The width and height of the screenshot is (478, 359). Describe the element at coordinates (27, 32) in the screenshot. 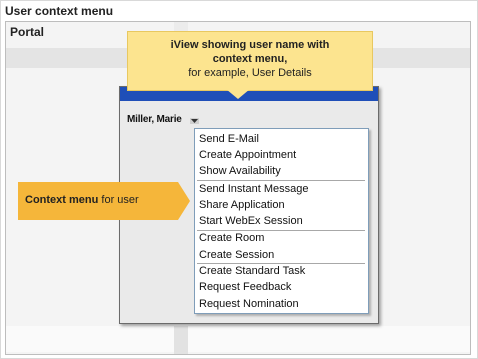

I see `portal-title: Portal` at that location.